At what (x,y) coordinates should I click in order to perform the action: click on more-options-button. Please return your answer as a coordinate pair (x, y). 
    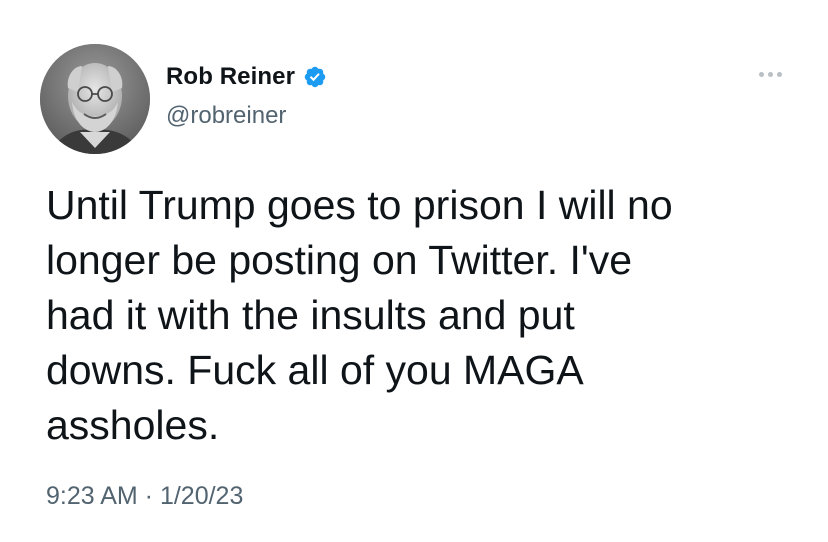
    Looking at the image, I should click on (770, 74).